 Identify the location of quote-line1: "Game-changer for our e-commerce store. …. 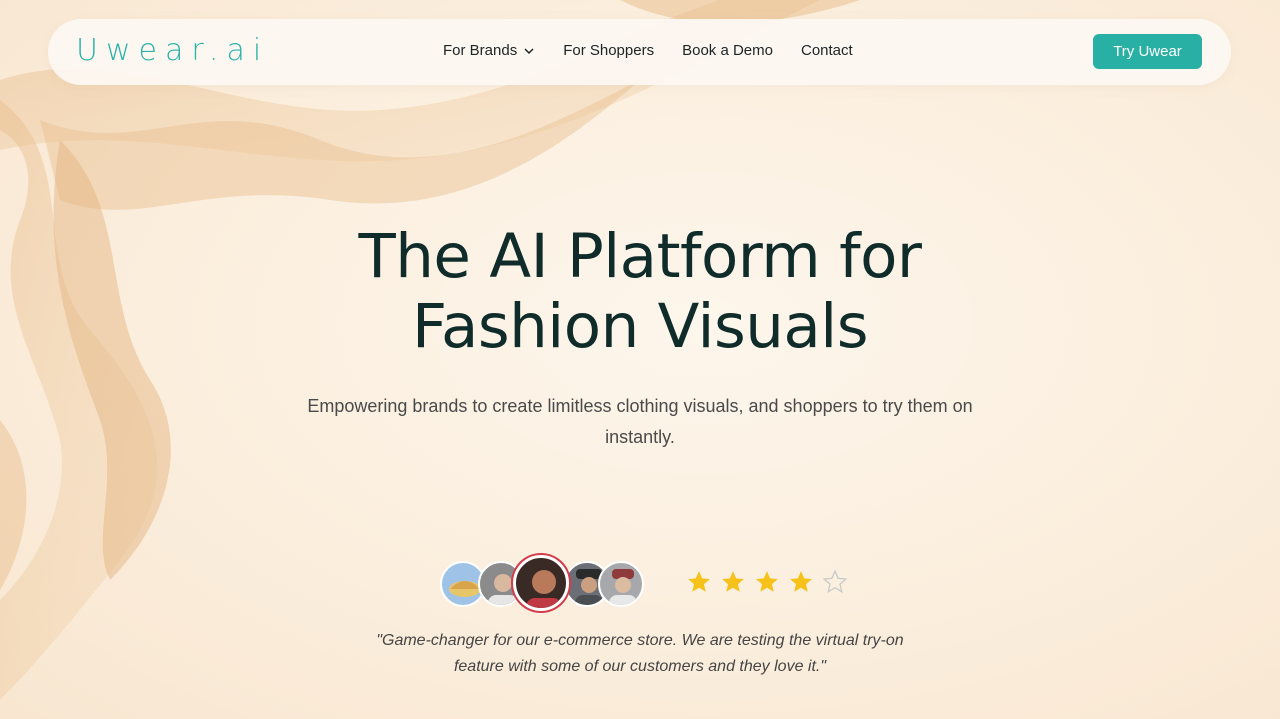
(640, 640).